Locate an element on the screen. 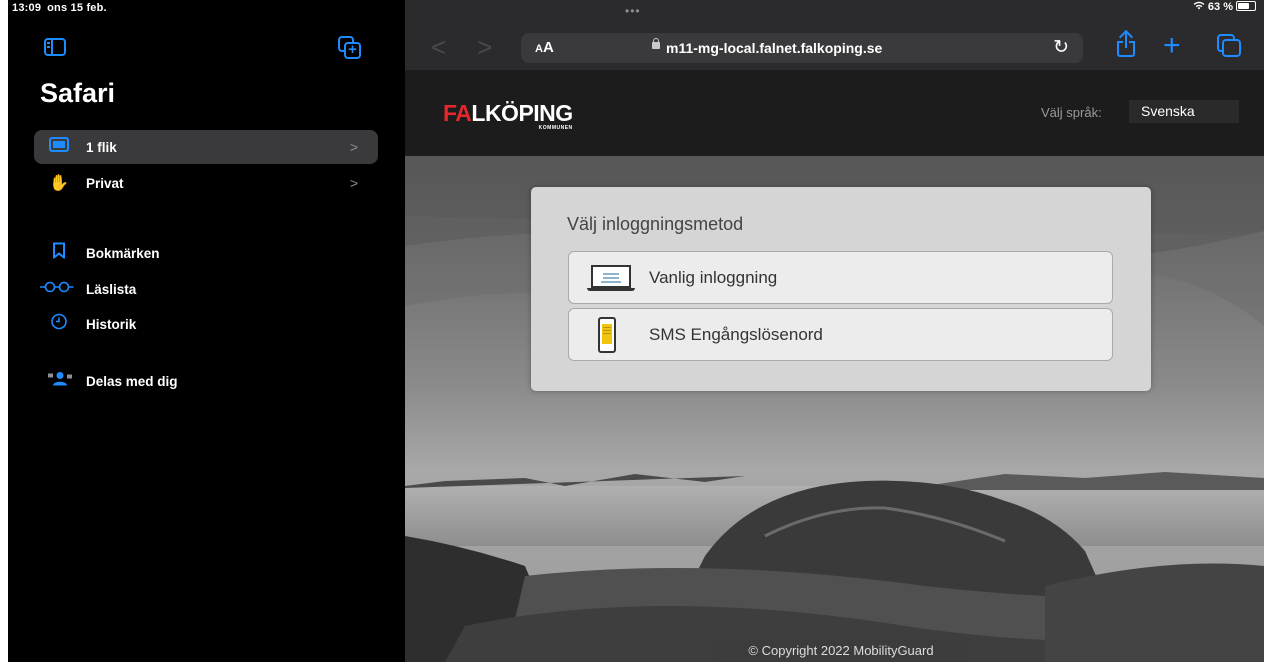 The width and height of the screenshot is (1264, 662). status-bar-left: 13:09 ons 15 feb. is located at coordinates (206, 7).